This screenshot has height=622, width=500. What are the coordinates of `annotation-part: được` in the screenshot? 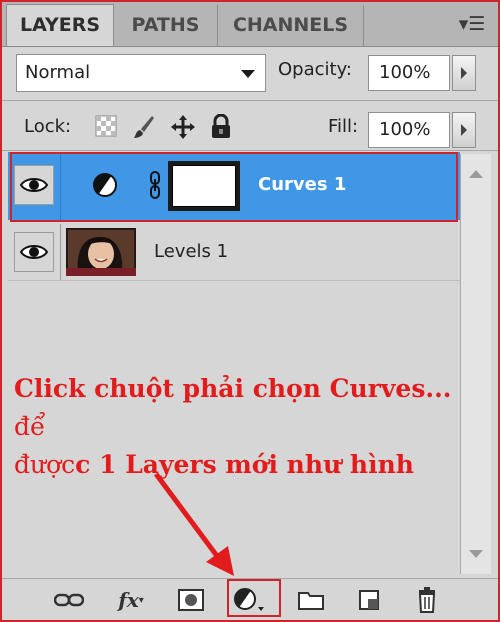 It's located at (45, 464).